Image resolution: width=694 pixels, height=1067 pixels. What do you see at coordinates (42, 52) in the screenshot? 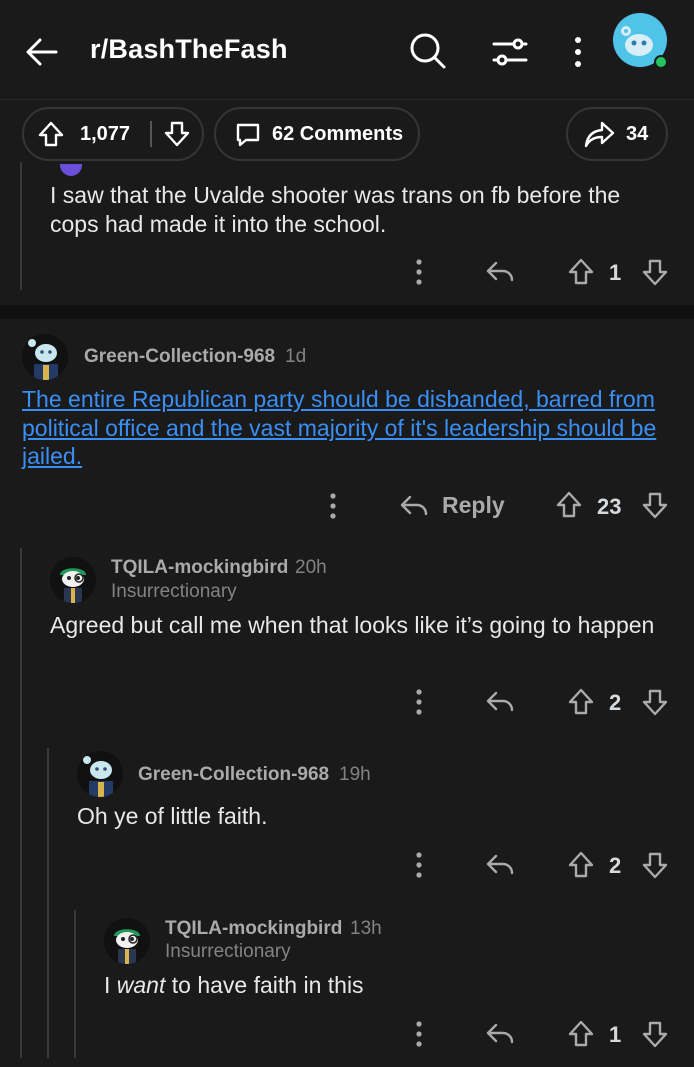
I see `back-arrow-icon` at bounding box center [42, 52].